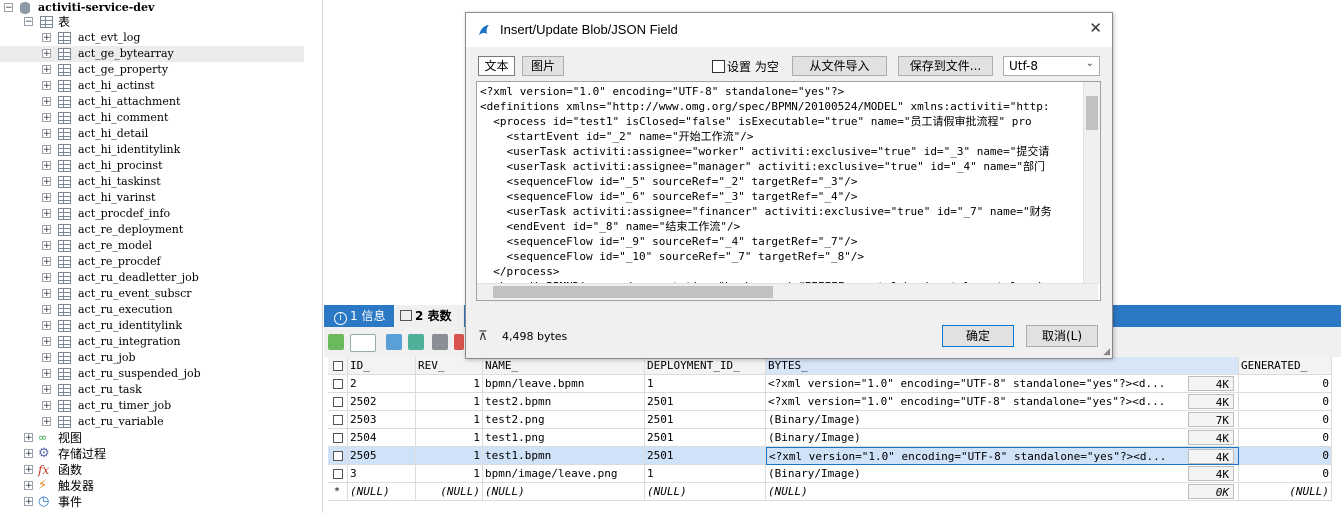  What do you see at coordinates (152, 358) in the screenshot?
I see `tree-item-table: + act_ru_job` at bounding box center [152, 358].